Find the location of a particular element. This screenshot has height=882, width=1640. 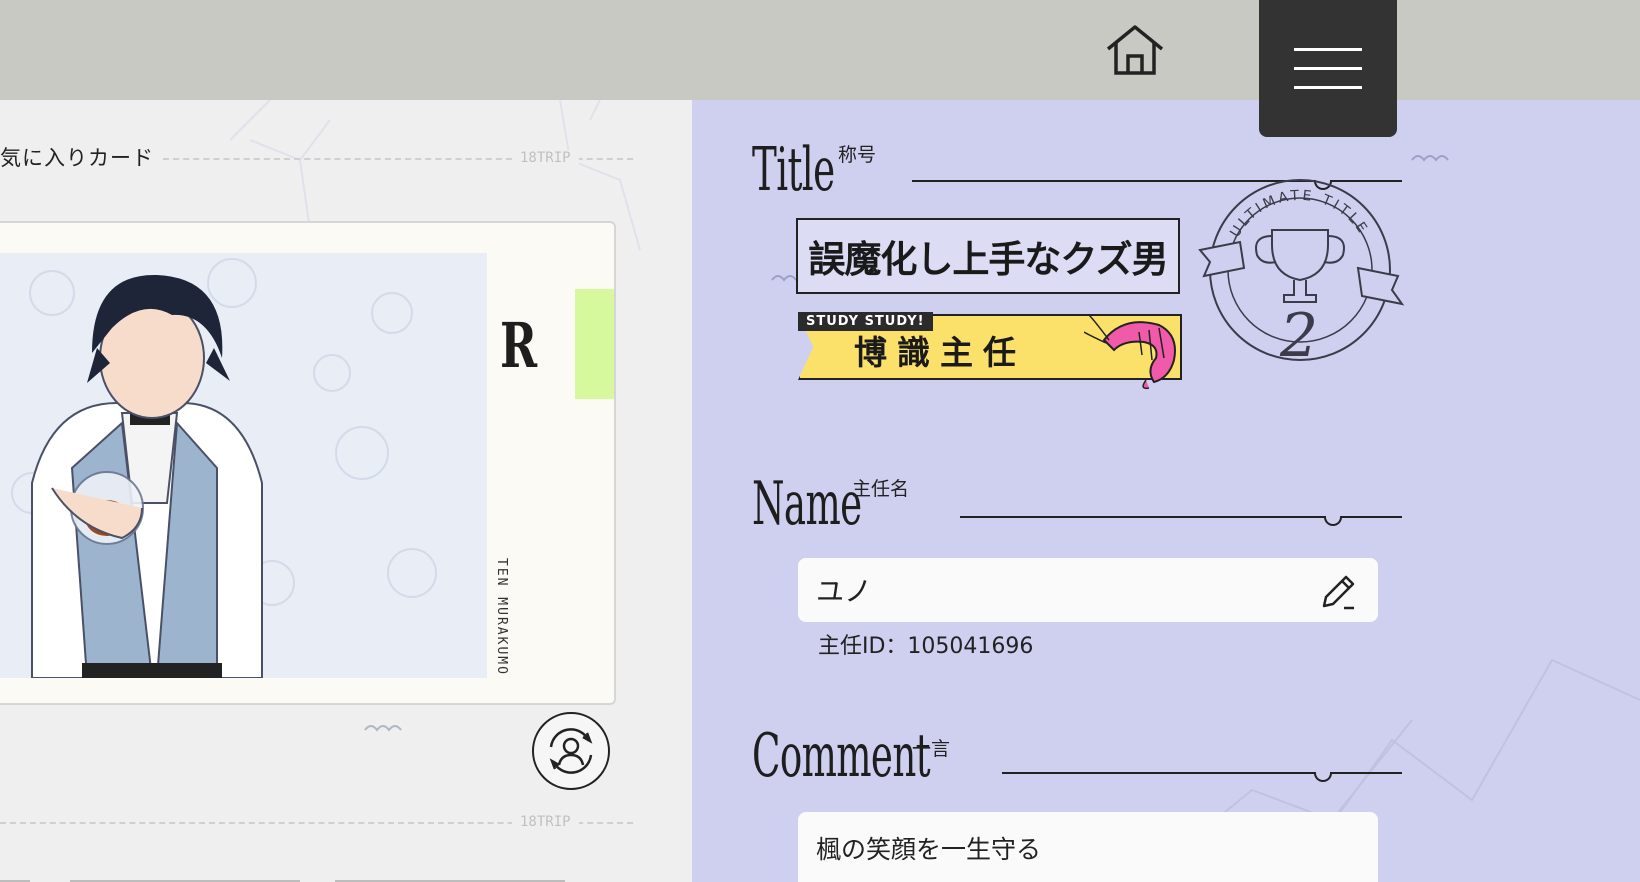

card-character-name: TEN MURAKUMO is located at coordinates (501, 617).